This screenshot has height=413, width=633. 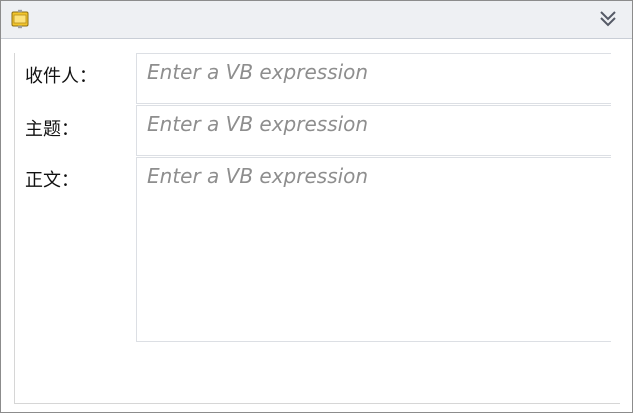 What do you see at coordinates (373, 78) in the screenshot?
I see `to-input: Enter a VB expression` at bounding box center [373, 78].